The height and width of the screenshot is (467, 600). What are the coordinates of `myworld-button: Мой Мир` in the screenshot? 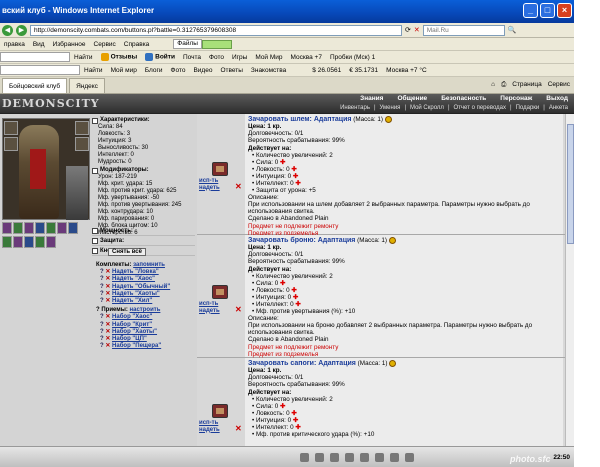 It's located at (268, 57).